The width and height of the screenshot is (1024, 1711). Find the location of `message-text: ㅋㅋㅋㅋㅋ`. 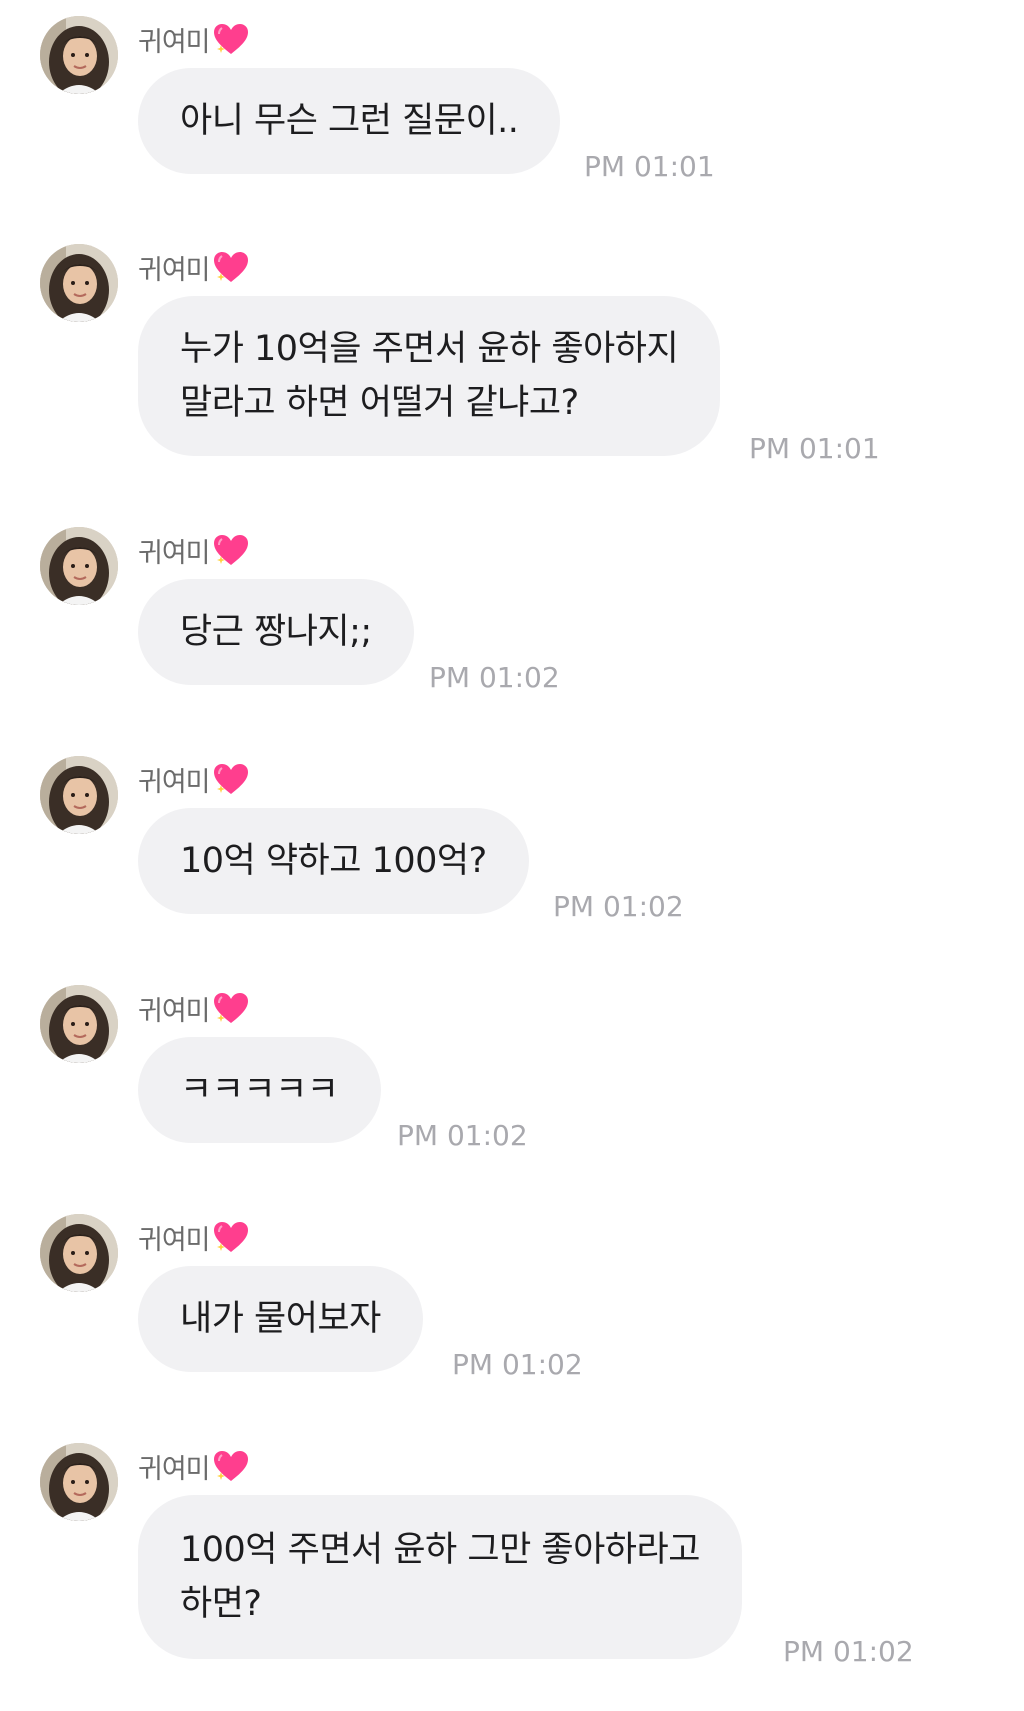

message-text: ㅋㅋㅋㅋㅋ is located at coordinates (259, 1090).